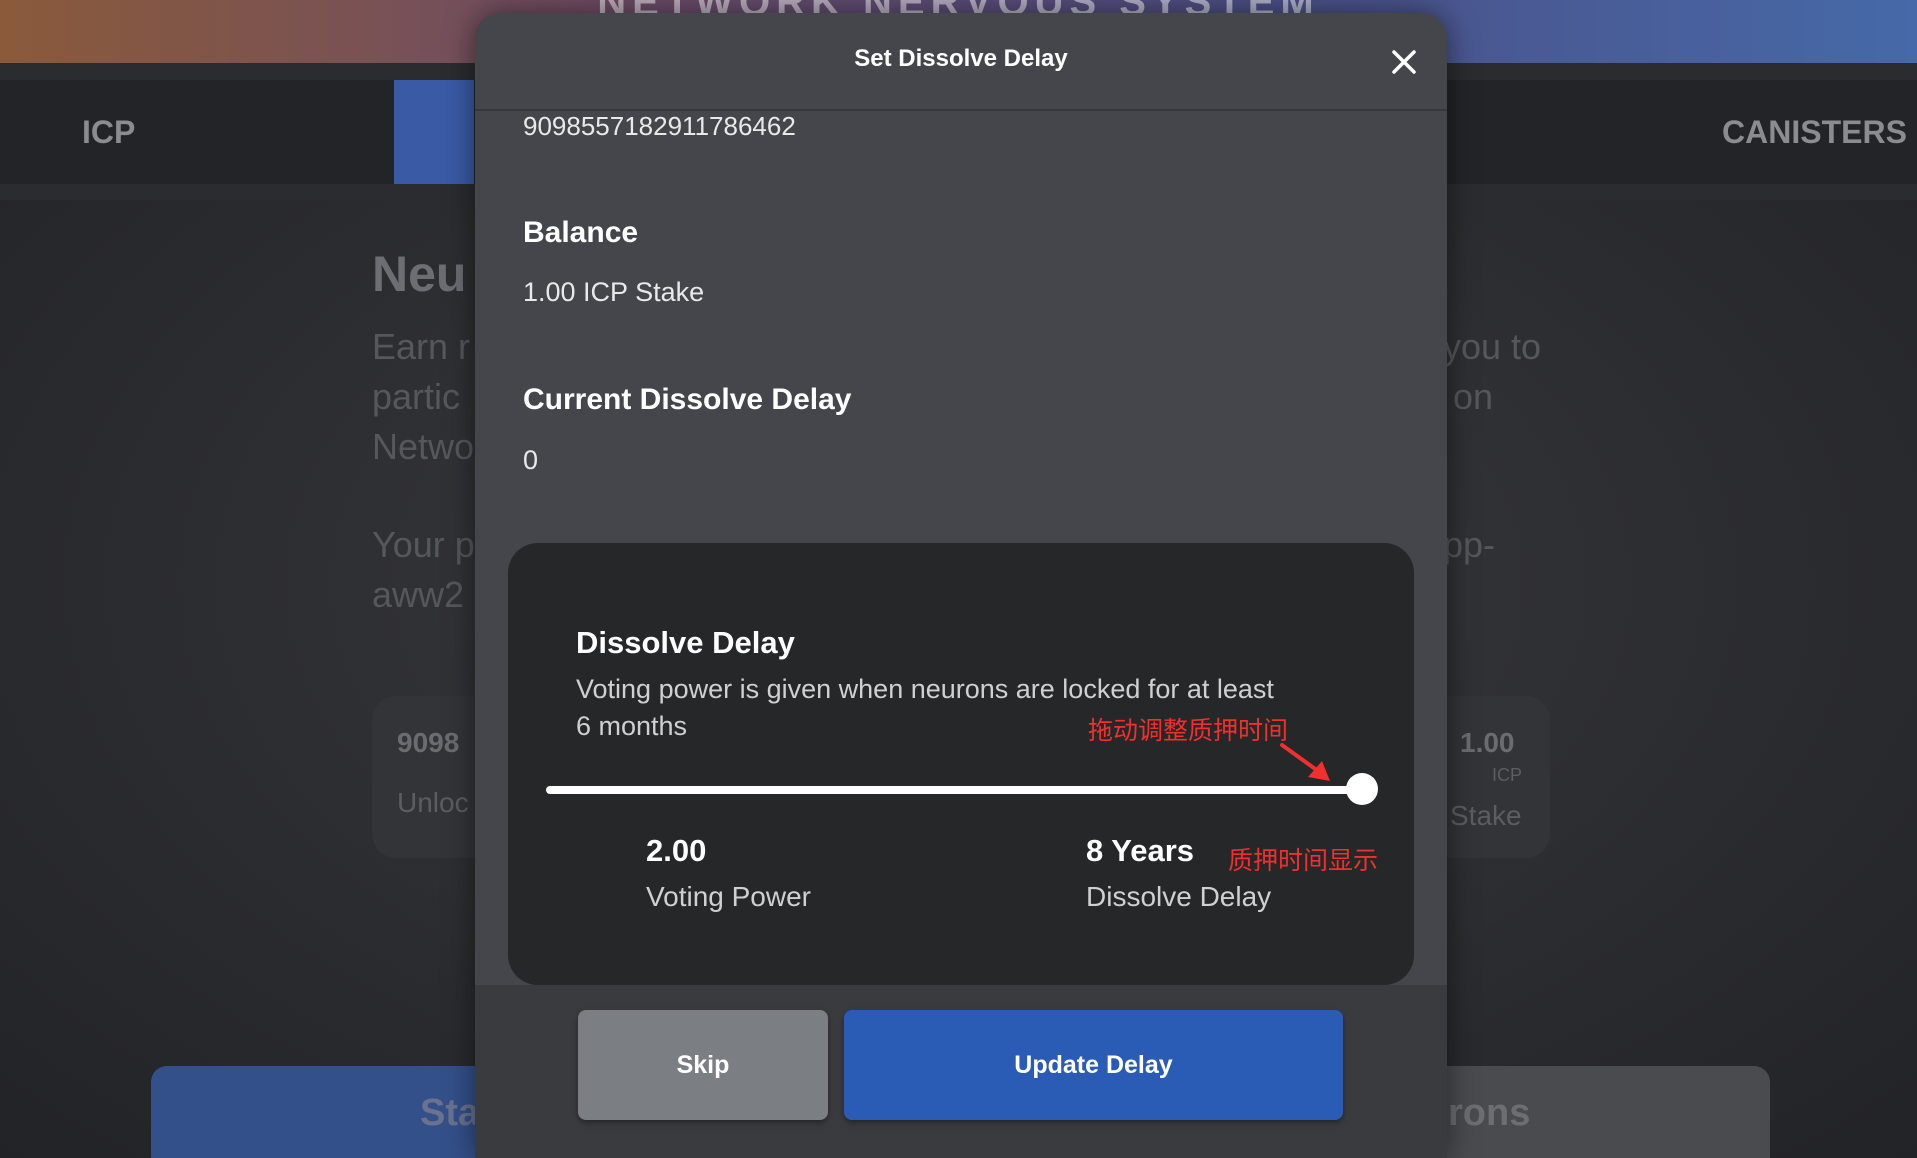  What do you see at coordinates (687, 399) in the screenshot?
I see `current-delay-label: Current Dissolve Delay` at bounding box center [687, 399].